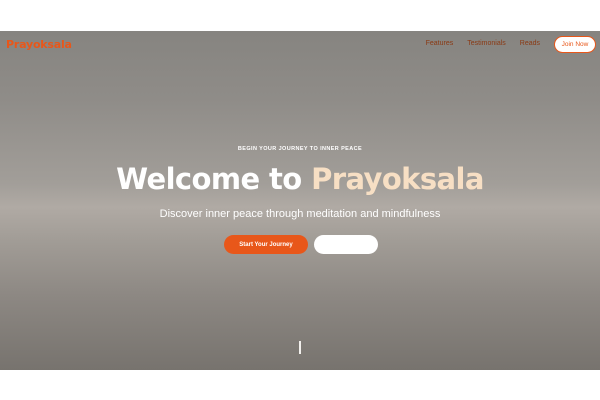 The width and height of the screenshot is (600, 400). What do you see at coordinates (575, 44) in the screenshot?
I see `join-now-button: Join Now` at bounding box center [575, 44].